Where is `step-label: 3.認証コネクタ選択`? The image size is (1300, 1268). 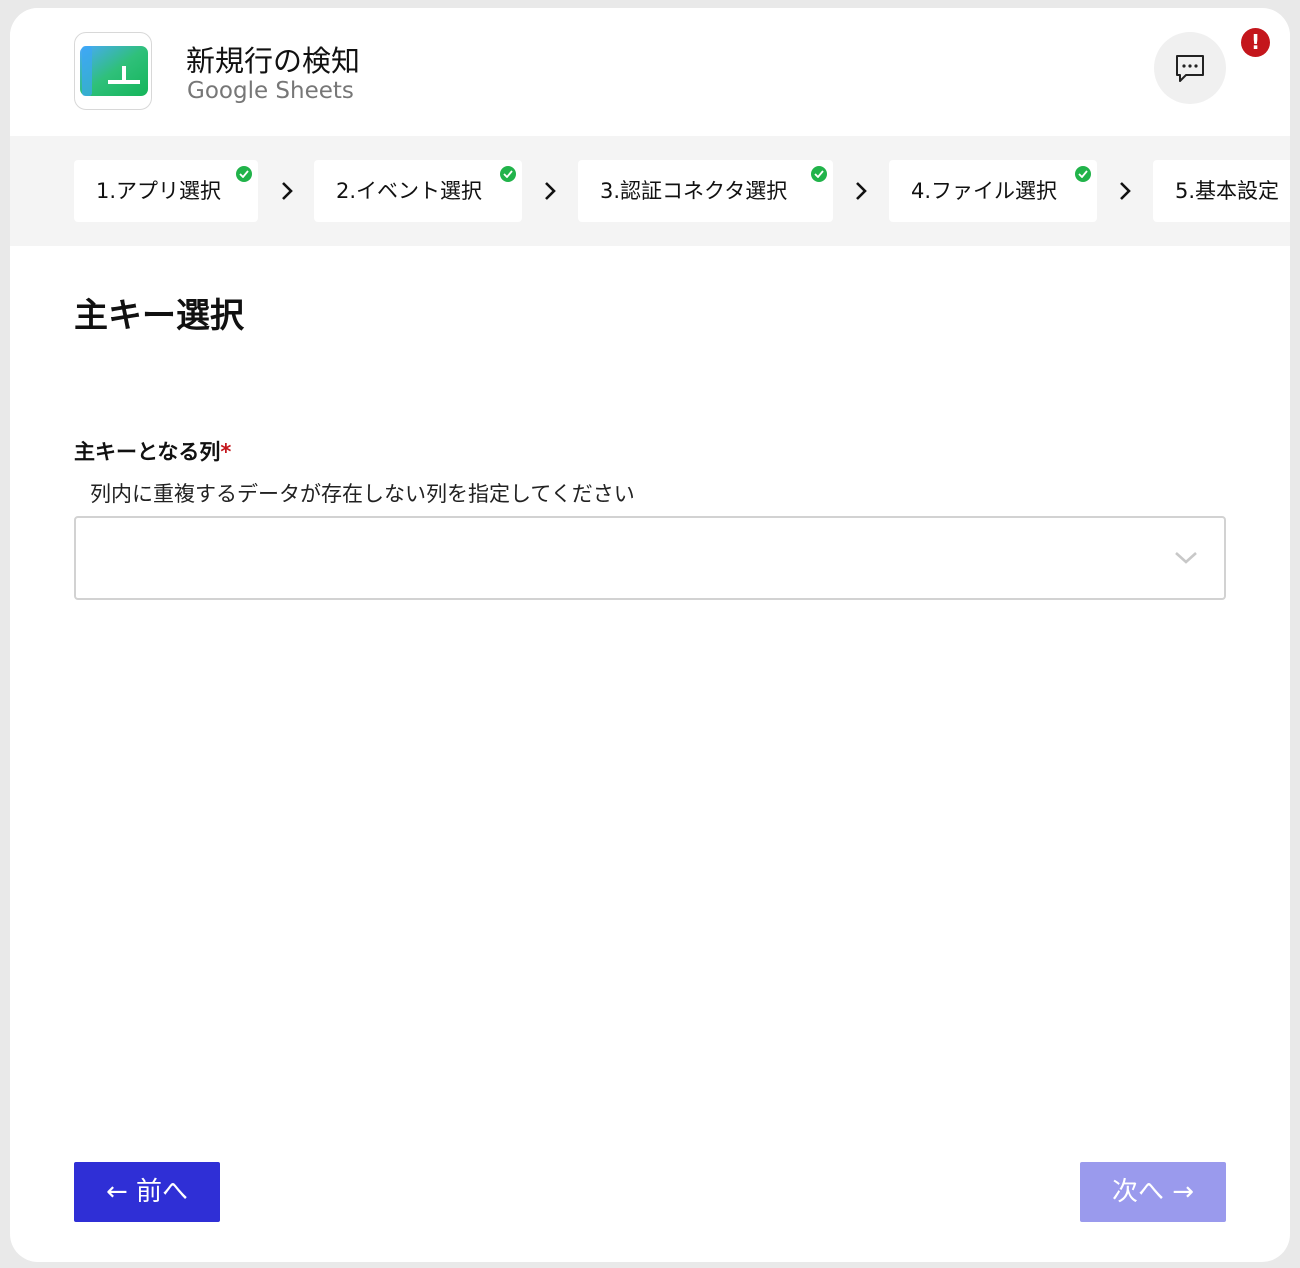 step-label: 3.認証コネクタ選択 is located at coordinates (694, 191).